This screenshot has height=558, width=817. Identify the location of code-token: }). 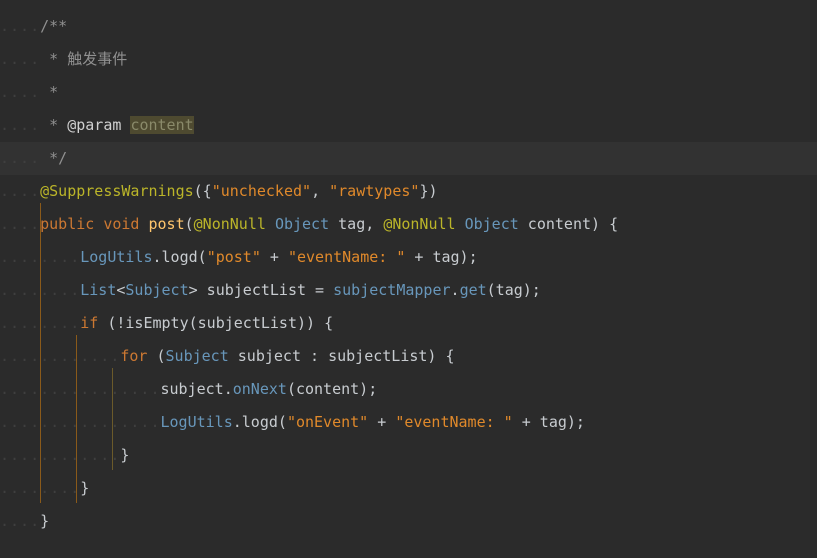
(428, 191).